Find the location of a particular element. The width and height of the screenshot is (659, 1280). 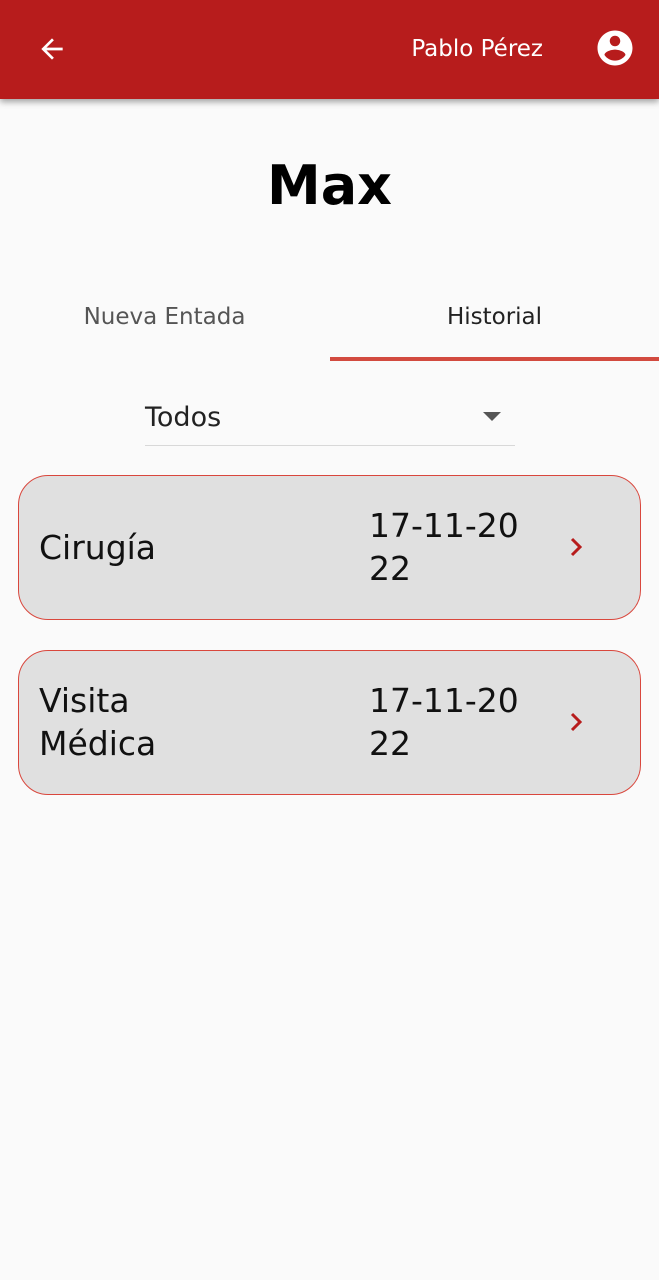

record-type: Cirugía is located at coordinates (98, 547).